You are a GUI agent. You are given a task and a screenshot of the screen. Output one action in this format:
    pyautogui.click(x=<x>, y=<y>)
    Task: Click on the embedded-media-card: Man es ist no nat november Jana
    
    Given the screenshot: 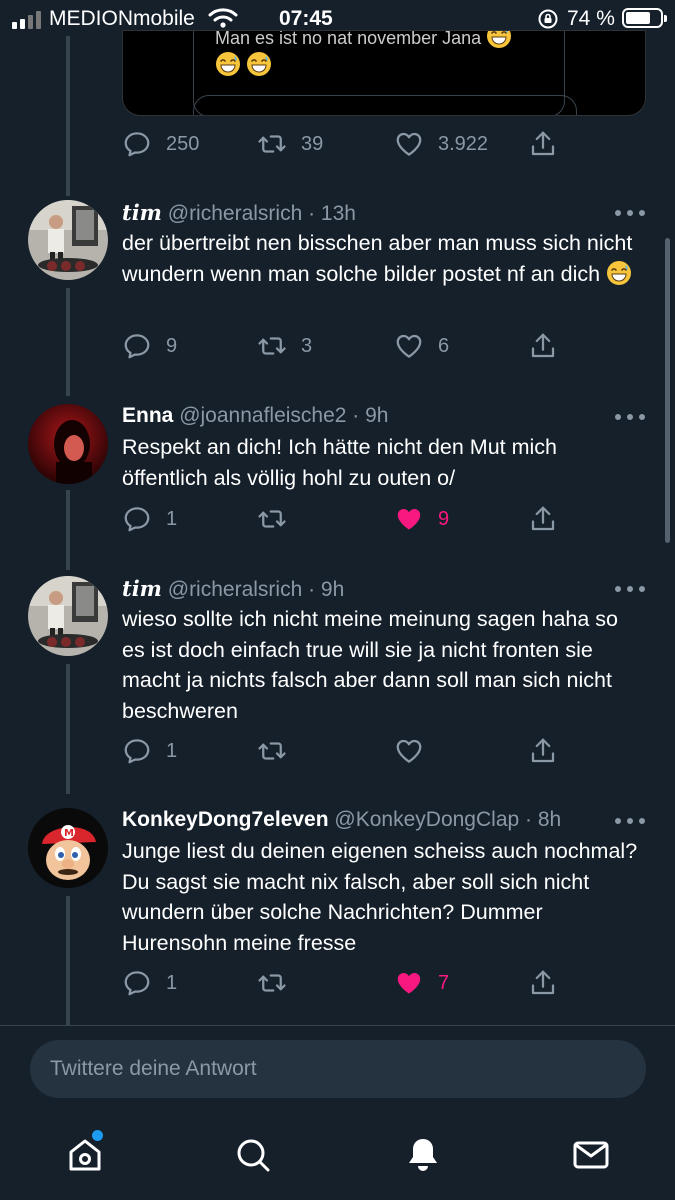 What is the action you would take?
    pyautogui.click(x=384, y=73)
    